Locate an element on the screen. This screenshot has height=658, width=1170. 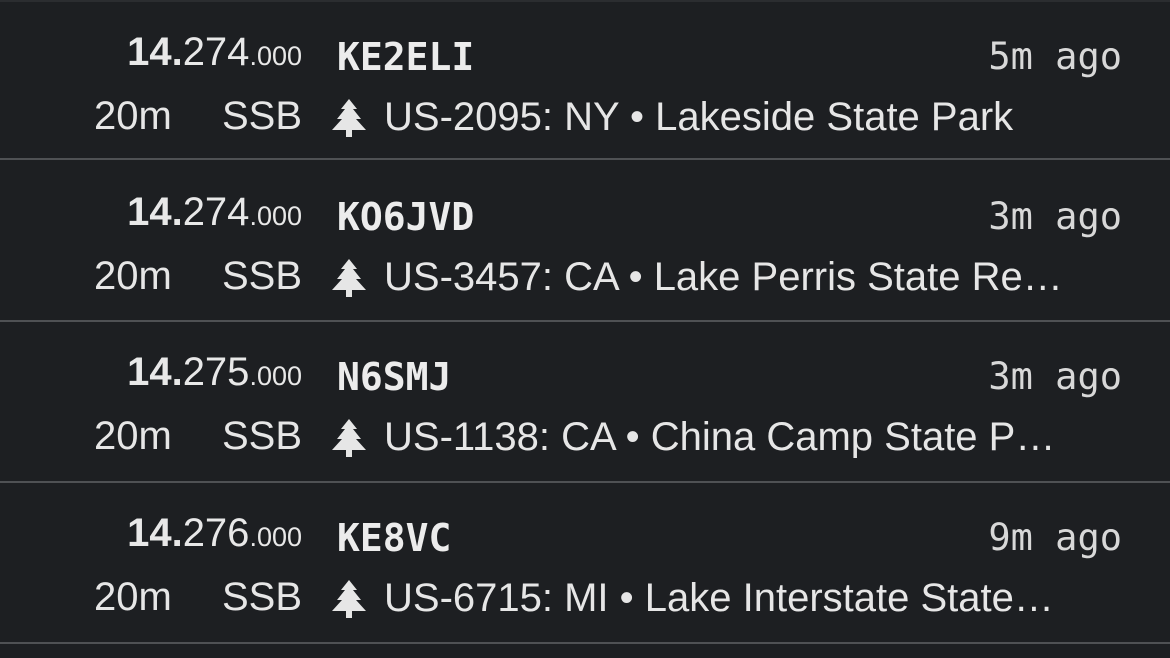
frequency-khz: 276 is located at coordinates (216, 533).